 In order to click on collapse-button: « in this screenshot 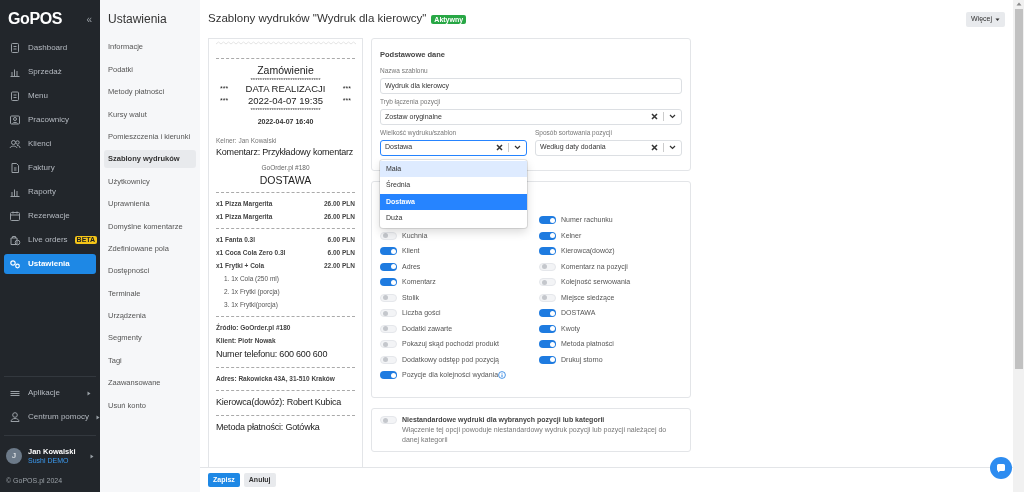, I will do `click(89, 19)`.